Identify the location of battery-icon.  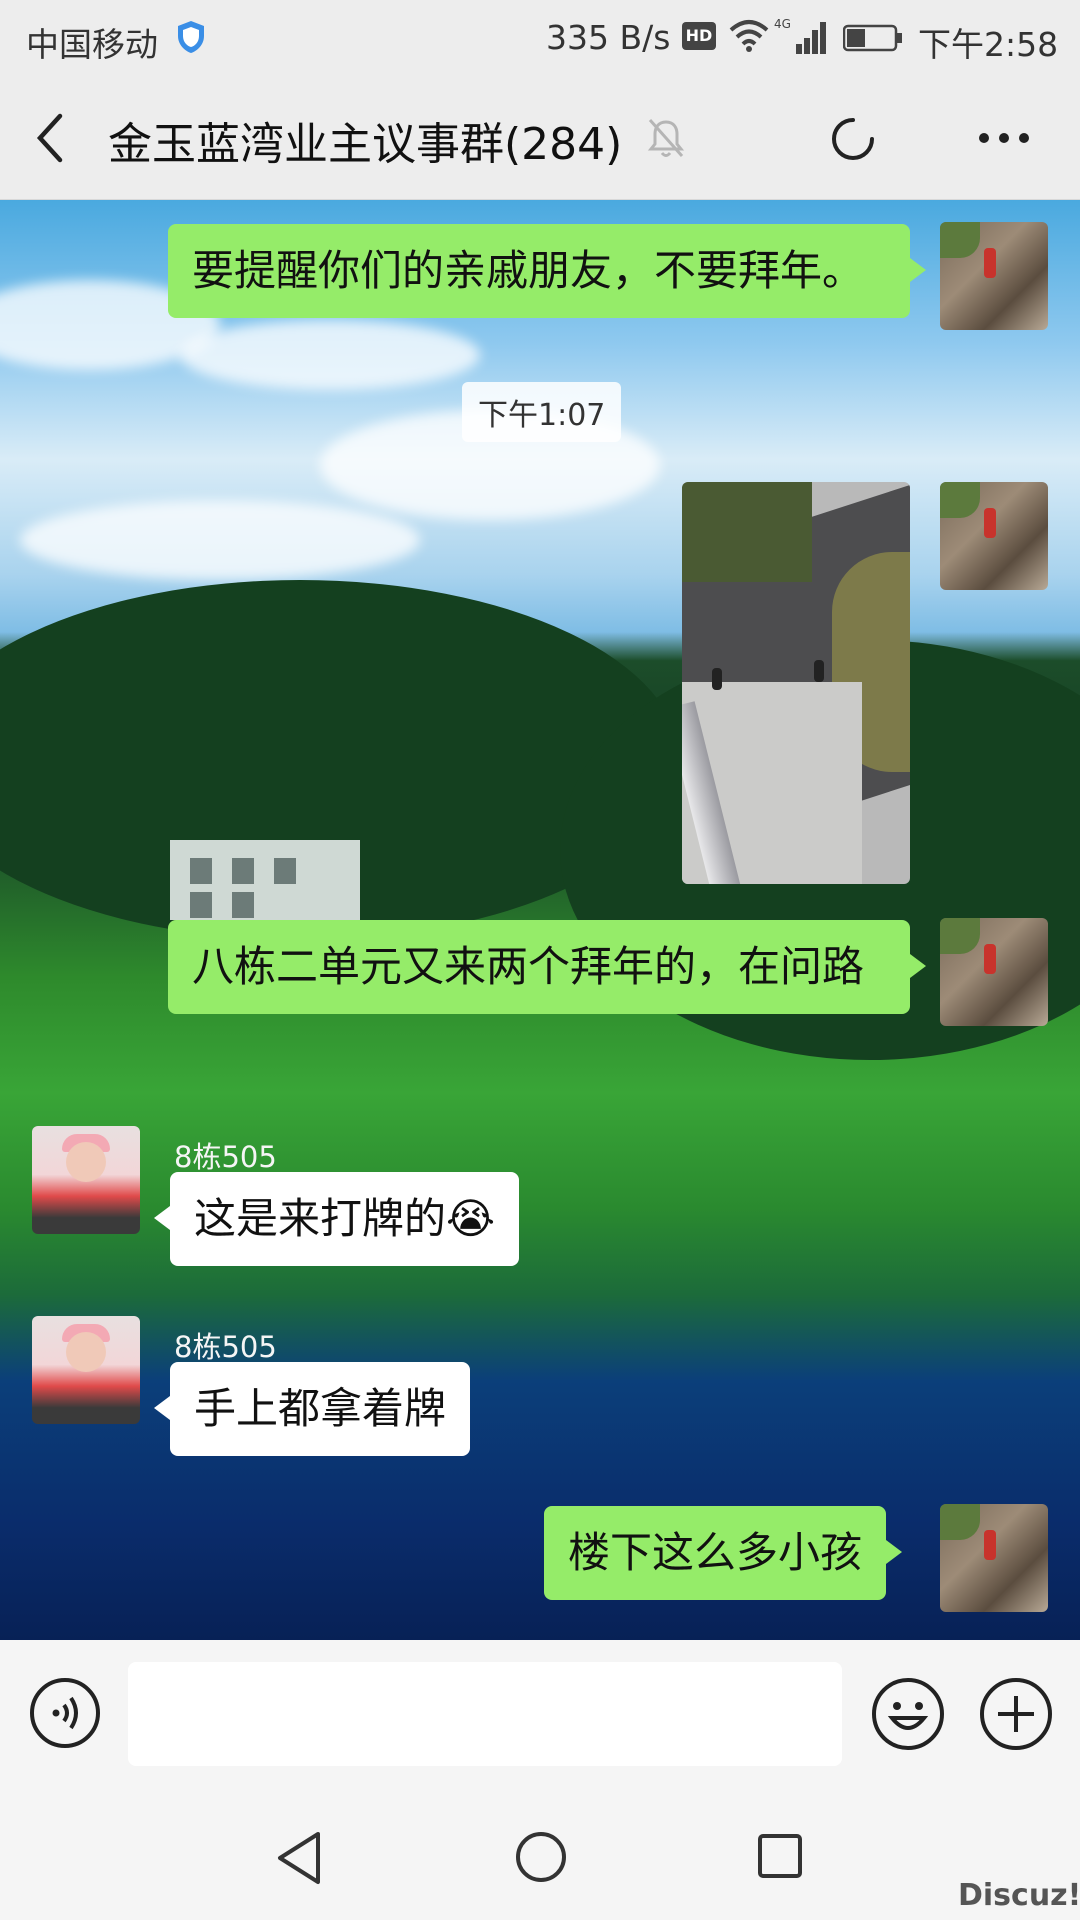
(872, 38).